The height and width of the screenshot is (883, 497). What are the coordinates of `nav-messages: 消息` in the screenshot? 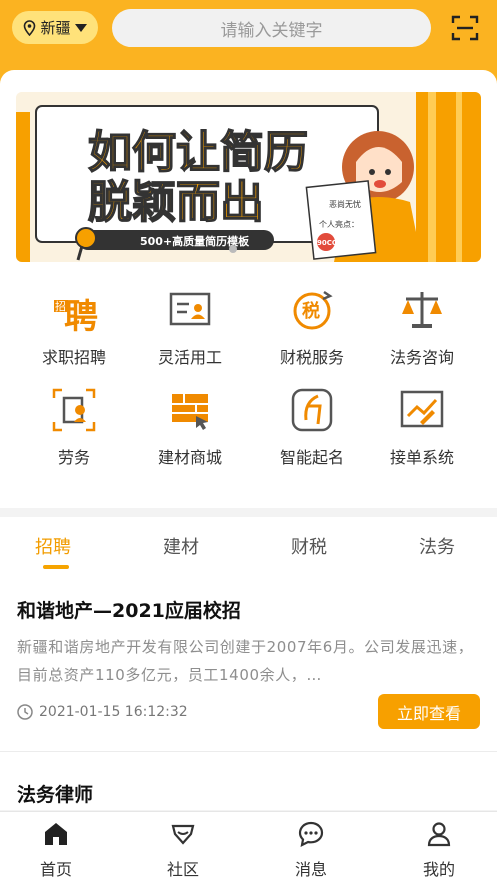 It's located at (311, 850).